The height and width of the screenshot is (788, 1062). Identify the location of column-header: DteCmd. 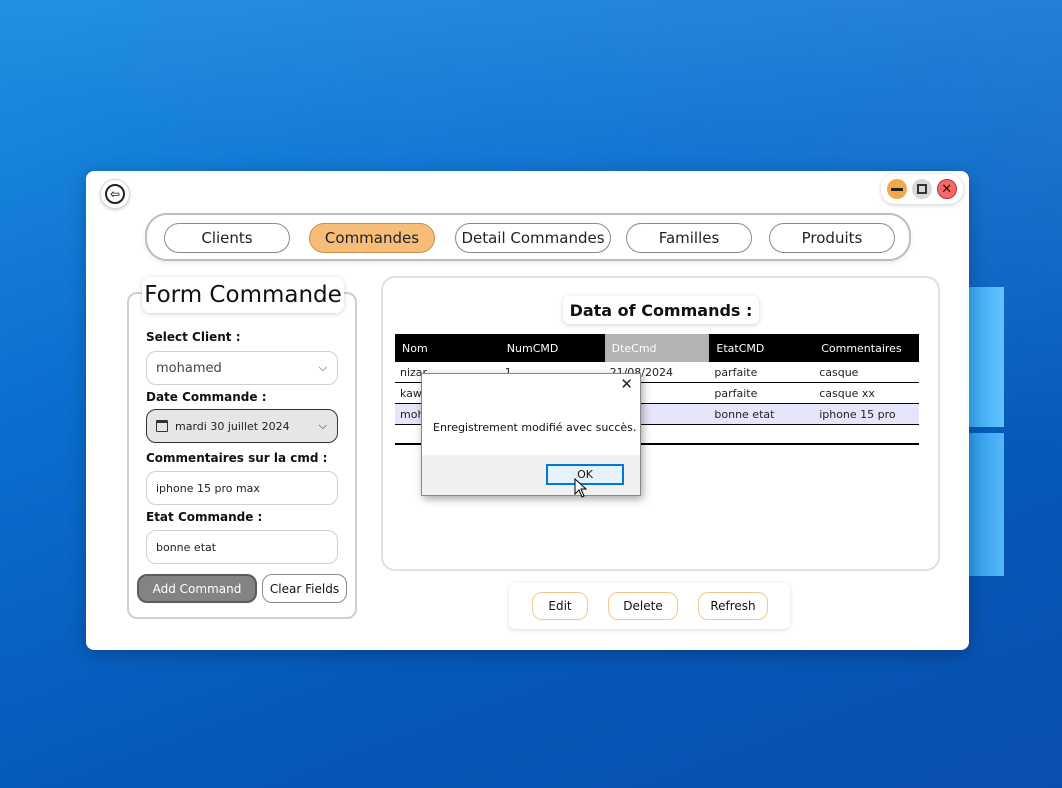
(657, 348).